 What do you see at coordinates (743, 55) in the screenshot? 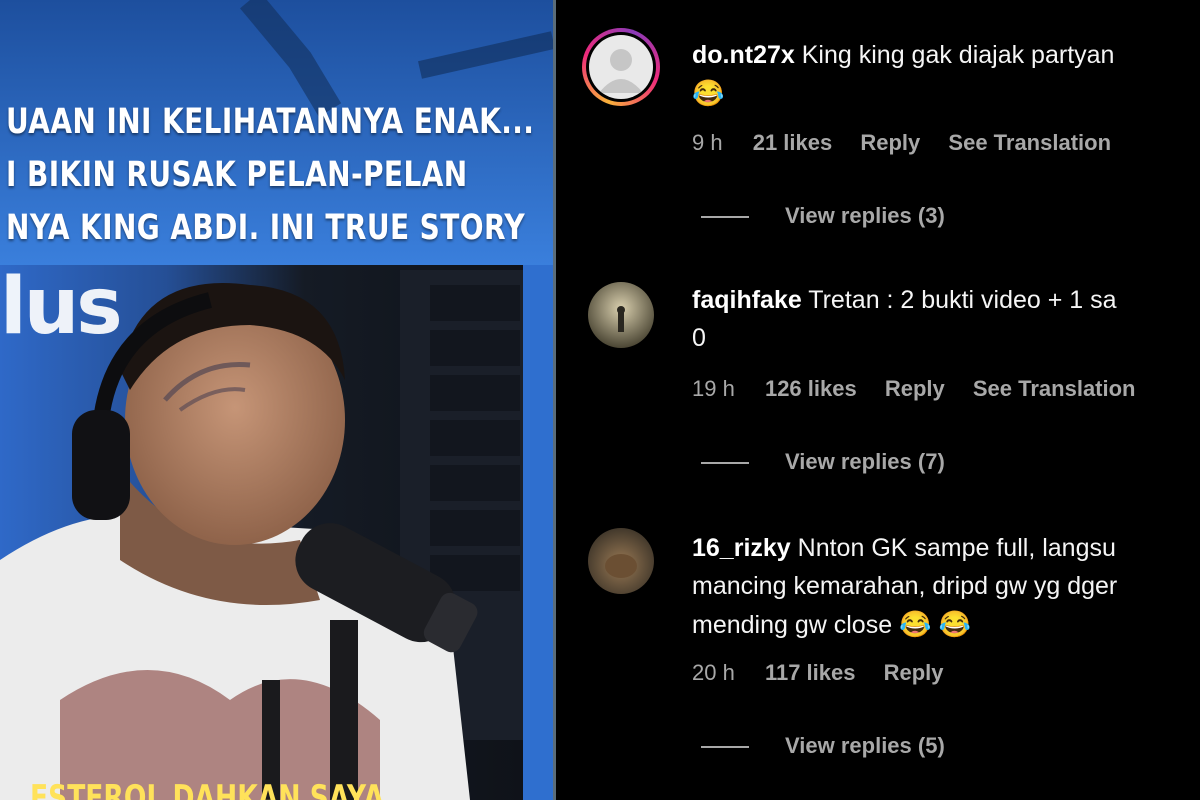
I see `comment-username: do.nt27x` at bounding box center [743, 55].